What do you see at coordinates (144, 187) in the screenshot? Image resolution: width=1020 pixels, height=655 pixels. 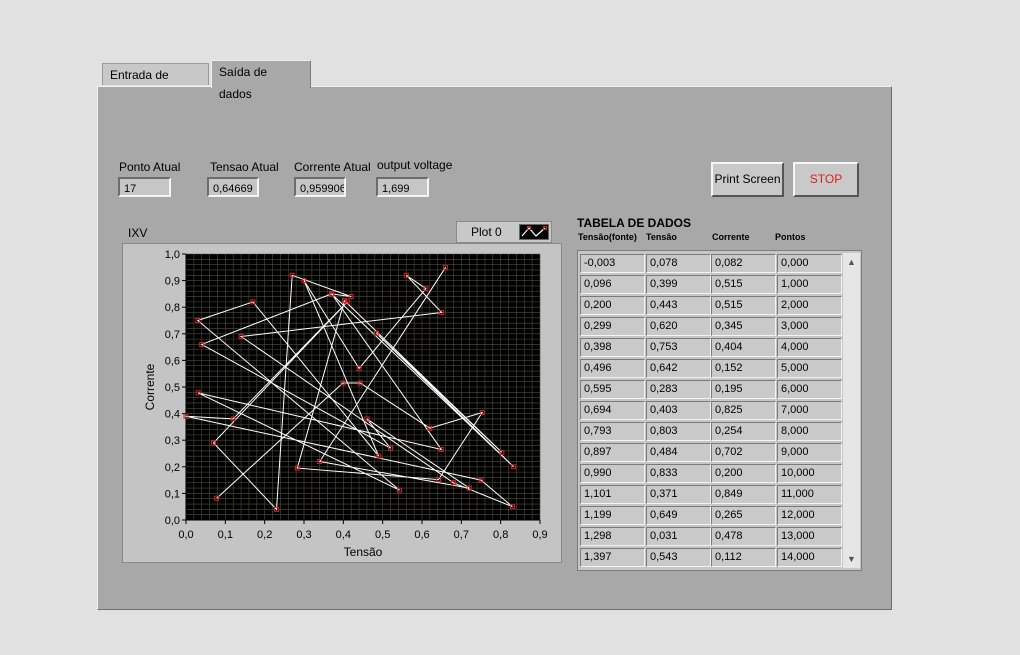 I see `ponto-atual-value: 17` at bounding box center [144, 187].